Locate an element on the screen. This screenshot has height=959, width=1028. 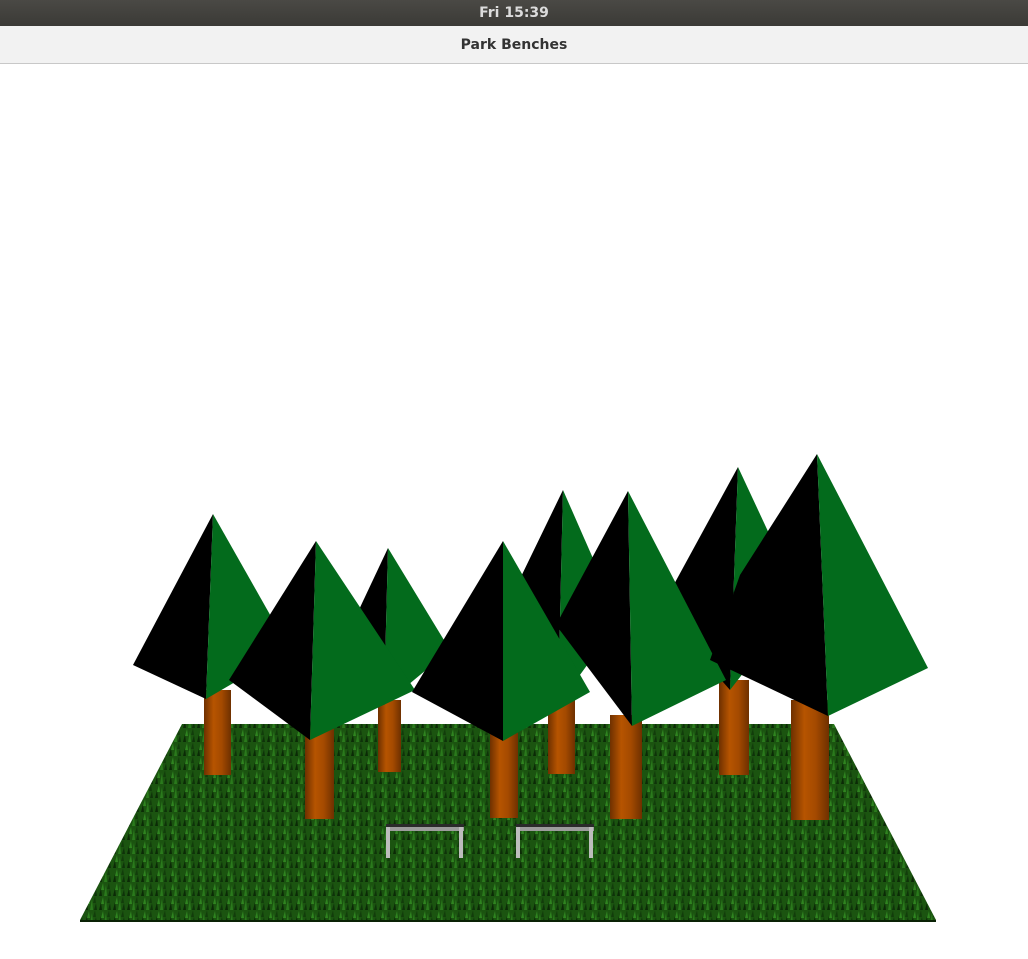
window-title: Park Benches is located at coordinates (514, 44).